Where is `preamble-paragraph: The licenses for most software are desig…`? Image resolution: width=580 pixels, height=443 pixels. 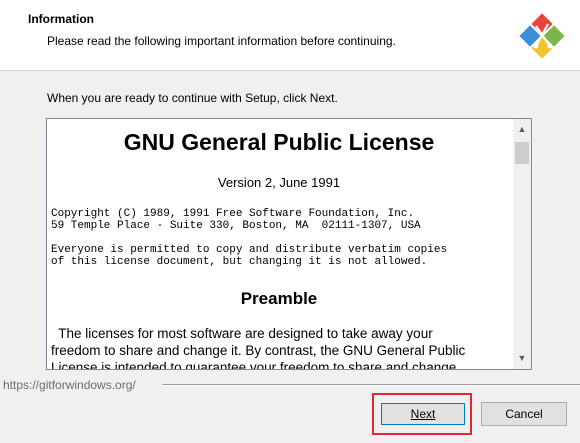
preamble-paragraph: The licenses for most software are desig… is located at coordinates (281, 347).